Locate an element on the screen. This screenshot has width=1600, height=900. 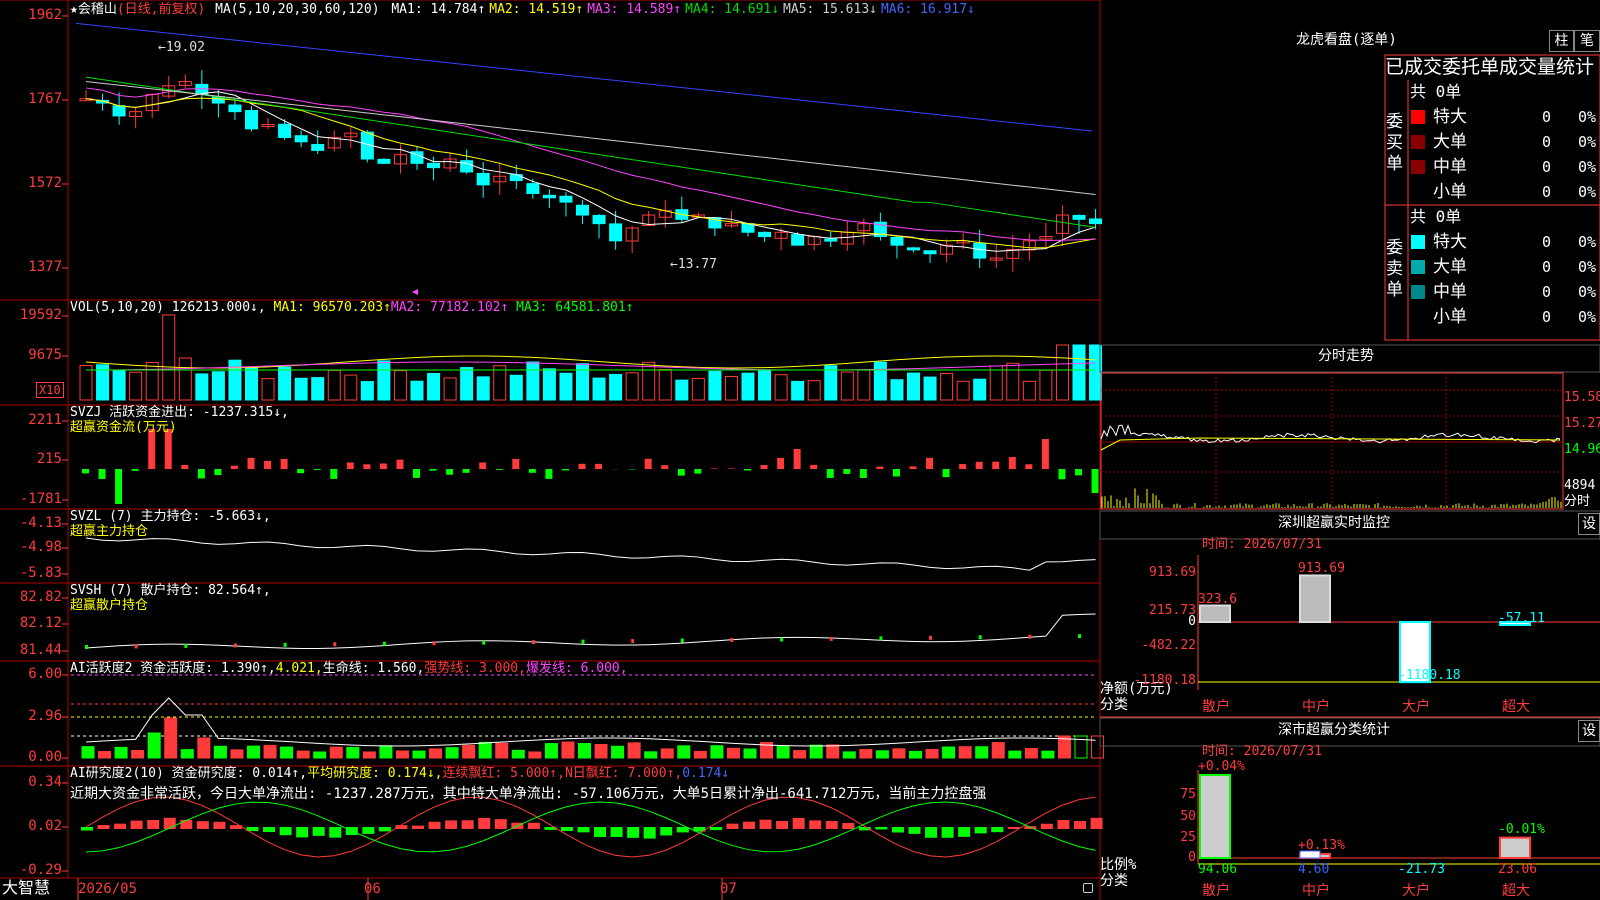
ai1-t2: 4.021, is located at coordinates (299, 668).